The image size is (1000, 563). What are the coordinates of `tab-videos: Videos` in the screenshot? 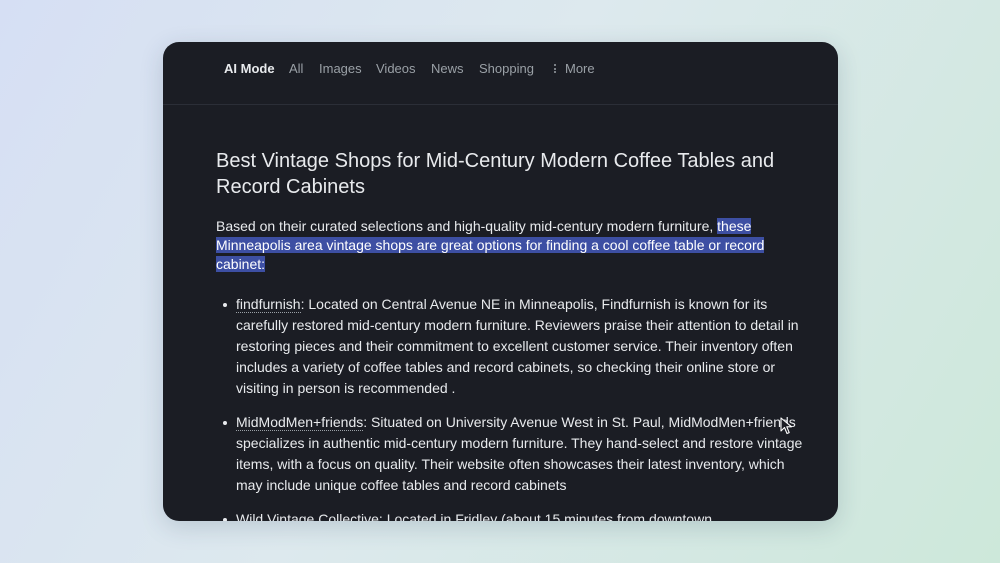 It's located at (396, 68).